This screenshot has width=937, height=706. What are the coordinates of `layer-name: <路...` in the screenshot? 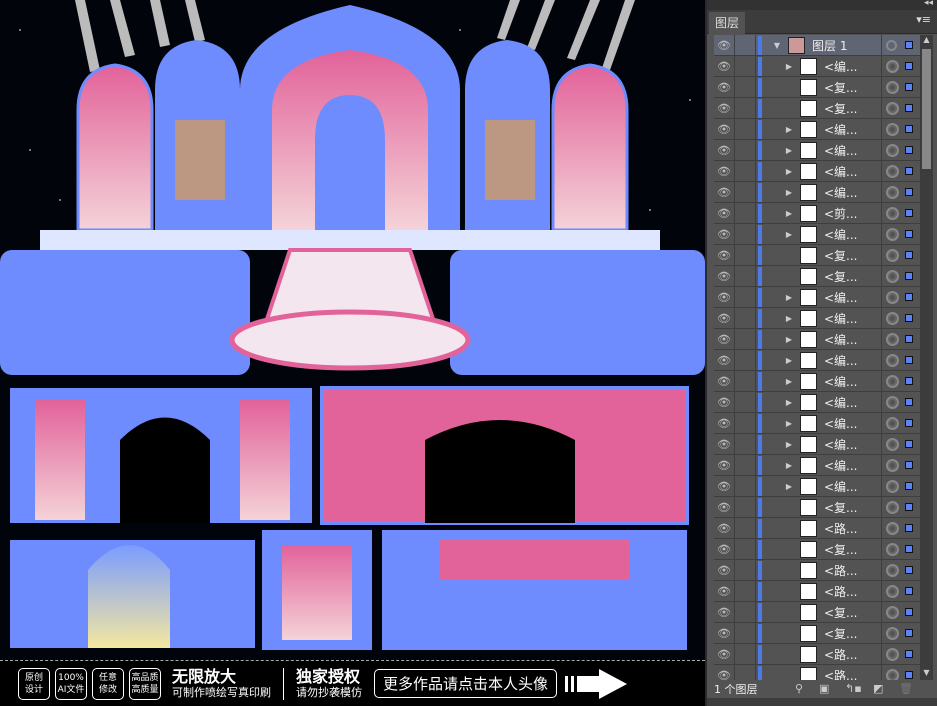 It's located at (854, 674).